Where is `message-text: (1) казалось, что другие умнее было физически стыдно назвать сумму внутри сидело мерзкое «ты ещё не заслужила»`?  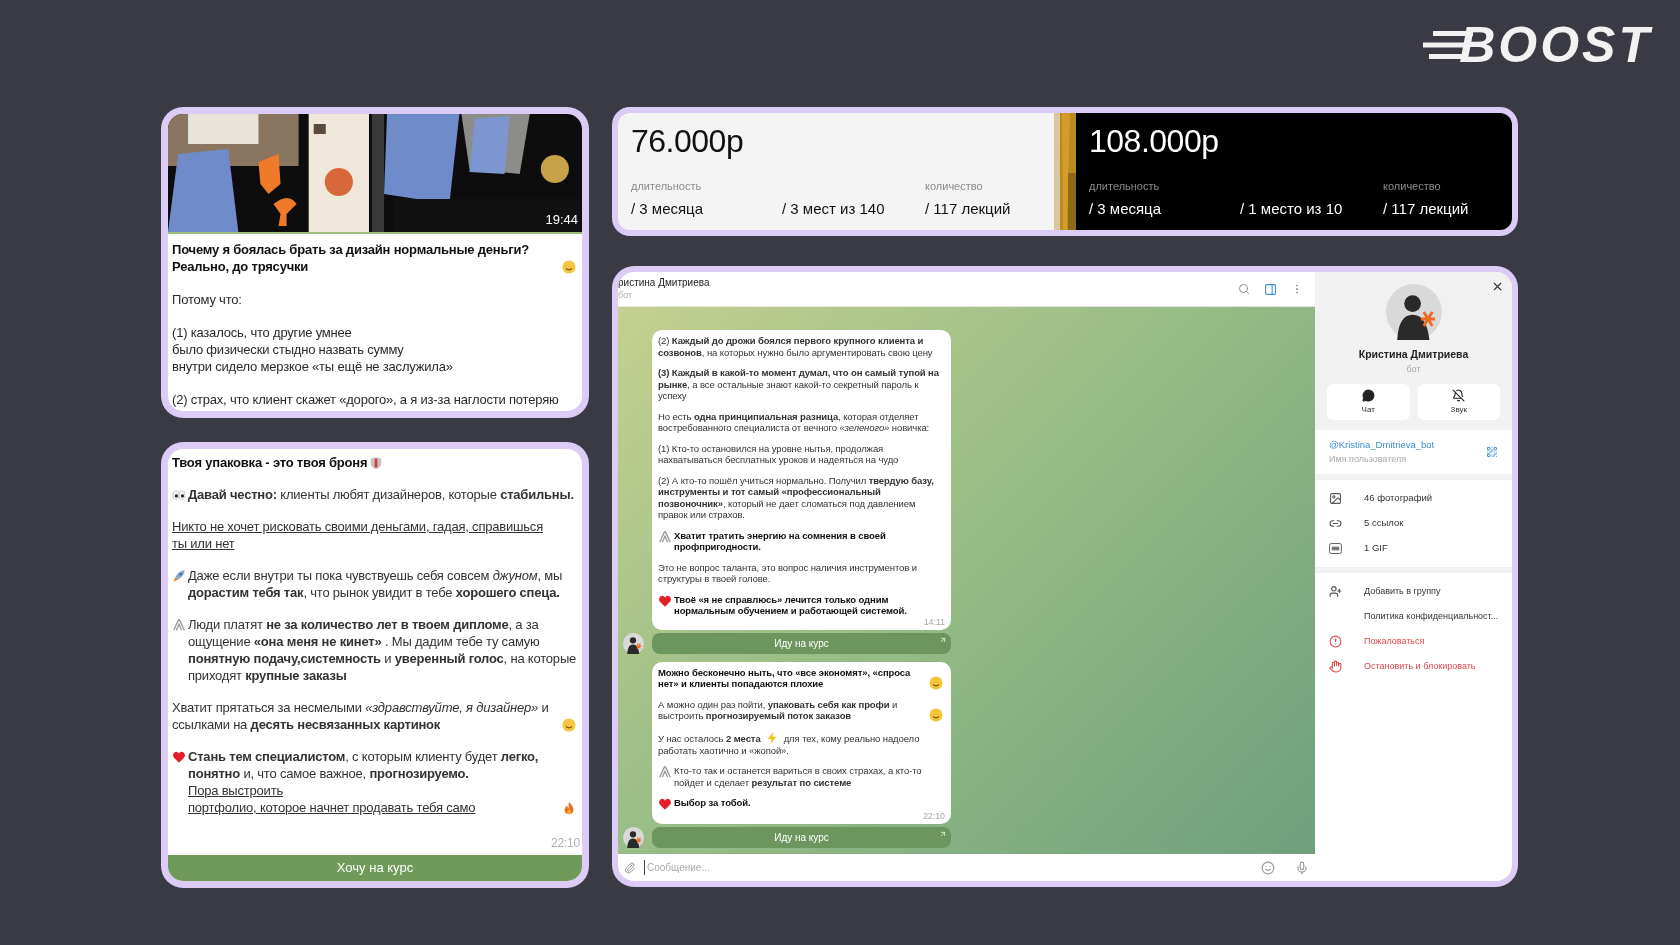
message-text: (1) казалось, что другие умнее было физически стыдно назвать сумму внутри сидело мерзкое «ты ещё не заслужила» is located at coordinates (313, 349).